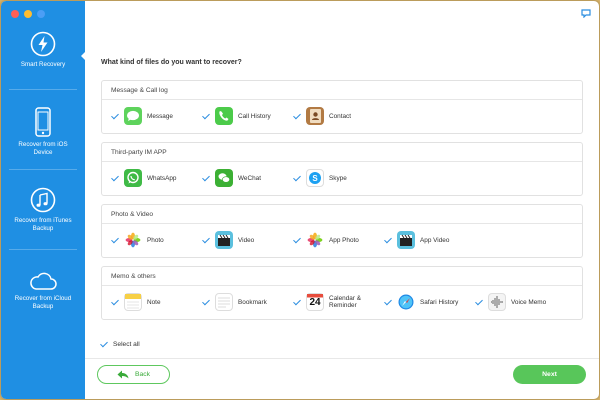 Image resolution: width=600 pixels, height=400 pixels. What do you see at coordinates (236, 116) in the screenshot?
I see `option-call-history: Call History` at bounding box center [236, 116].